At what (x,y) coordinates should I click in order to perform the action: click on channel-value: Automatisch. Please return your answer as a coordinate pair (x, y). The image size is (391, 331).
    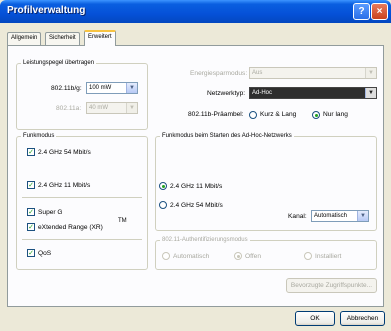
    Looking at the image, I should click on (331, 216).